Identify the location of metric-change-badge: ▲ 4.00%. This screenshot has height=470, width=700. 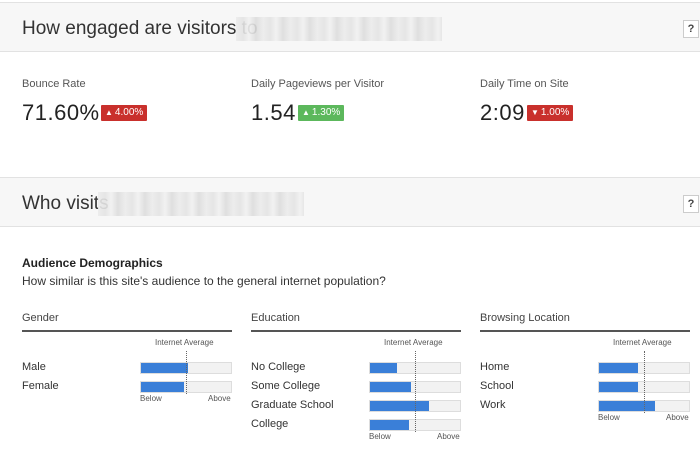
(124, 113).